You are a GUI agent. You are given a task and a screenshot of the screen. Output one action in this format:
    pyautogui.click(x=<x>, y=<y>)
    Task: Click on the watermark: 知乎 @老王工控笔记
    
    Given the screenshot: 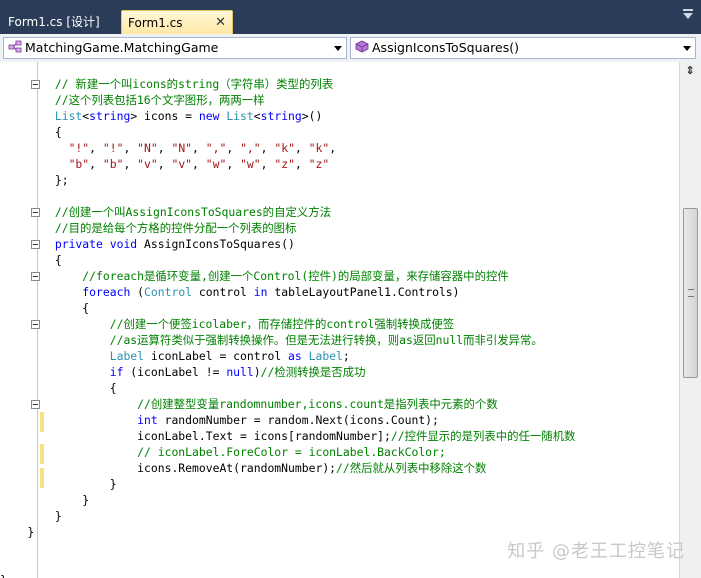 What is the action you would take?
    pyautogui.click(x=596, y=551)
    